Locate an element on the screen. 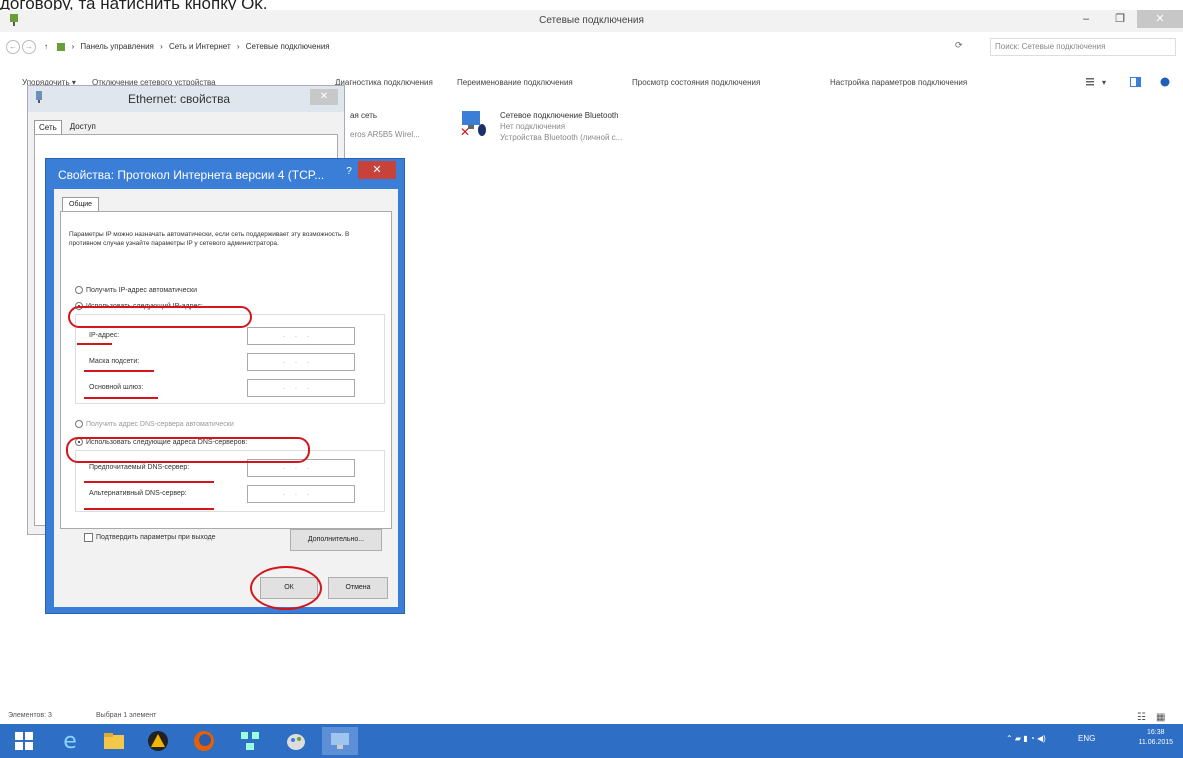  network-tool-icon is located at coordinates (250, 741).